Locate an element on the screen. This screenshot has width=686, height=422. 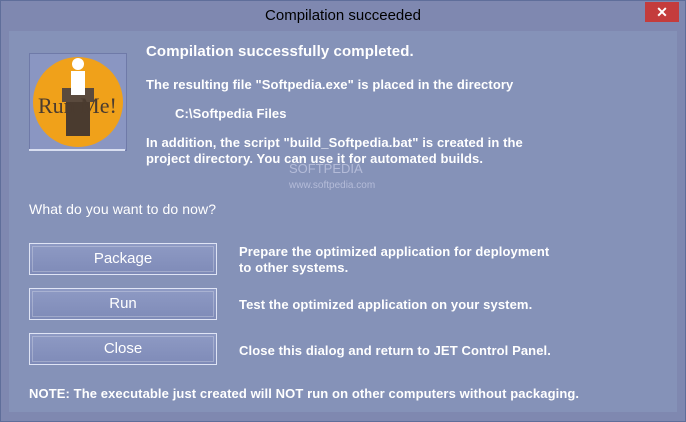
app-logo: Run Me! is located at coordinates (78, 102).